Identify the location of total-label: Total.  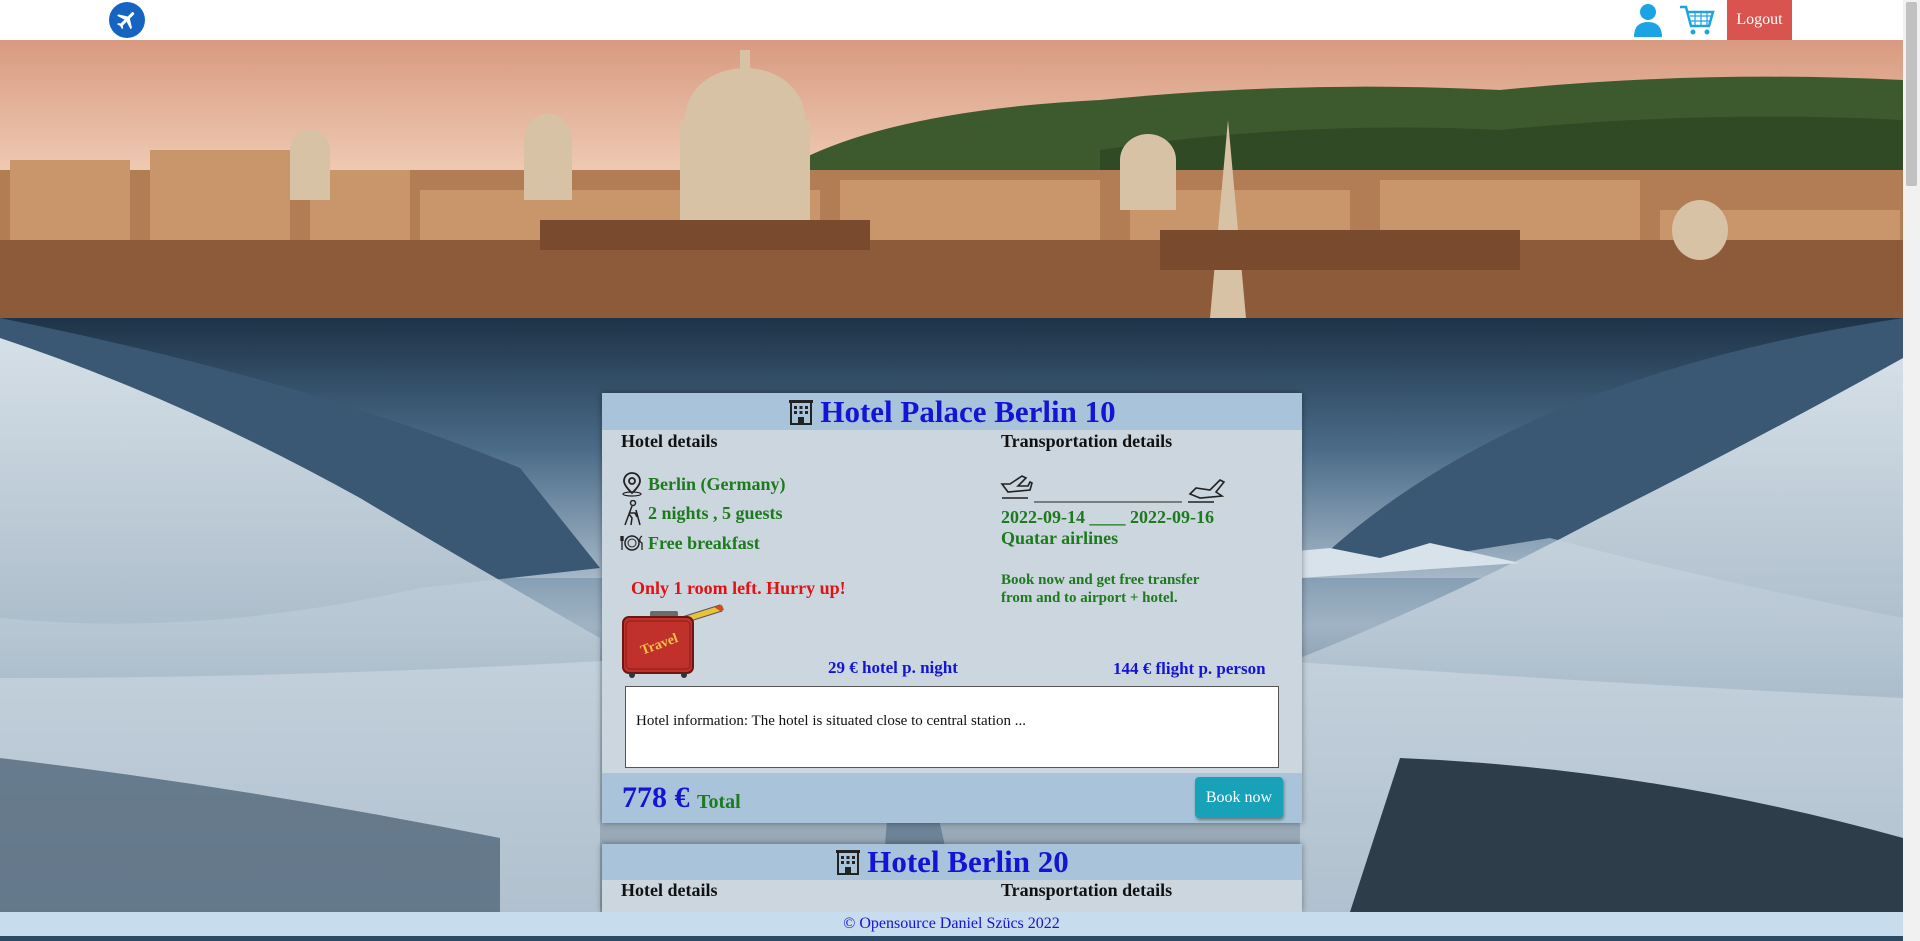
(719, 802).